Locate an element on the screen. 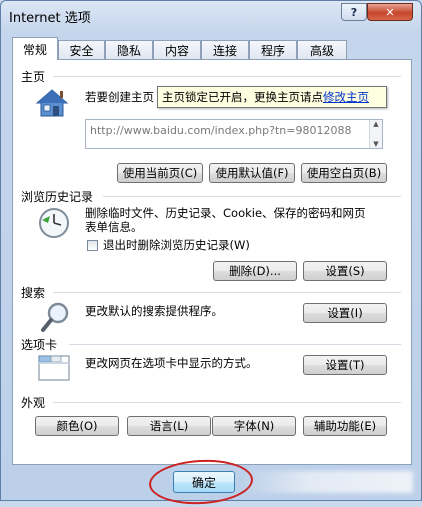 The height and width of the screenshot is (507, 422). delete-on-exit-checkbox is located at coordinates (92, 245).